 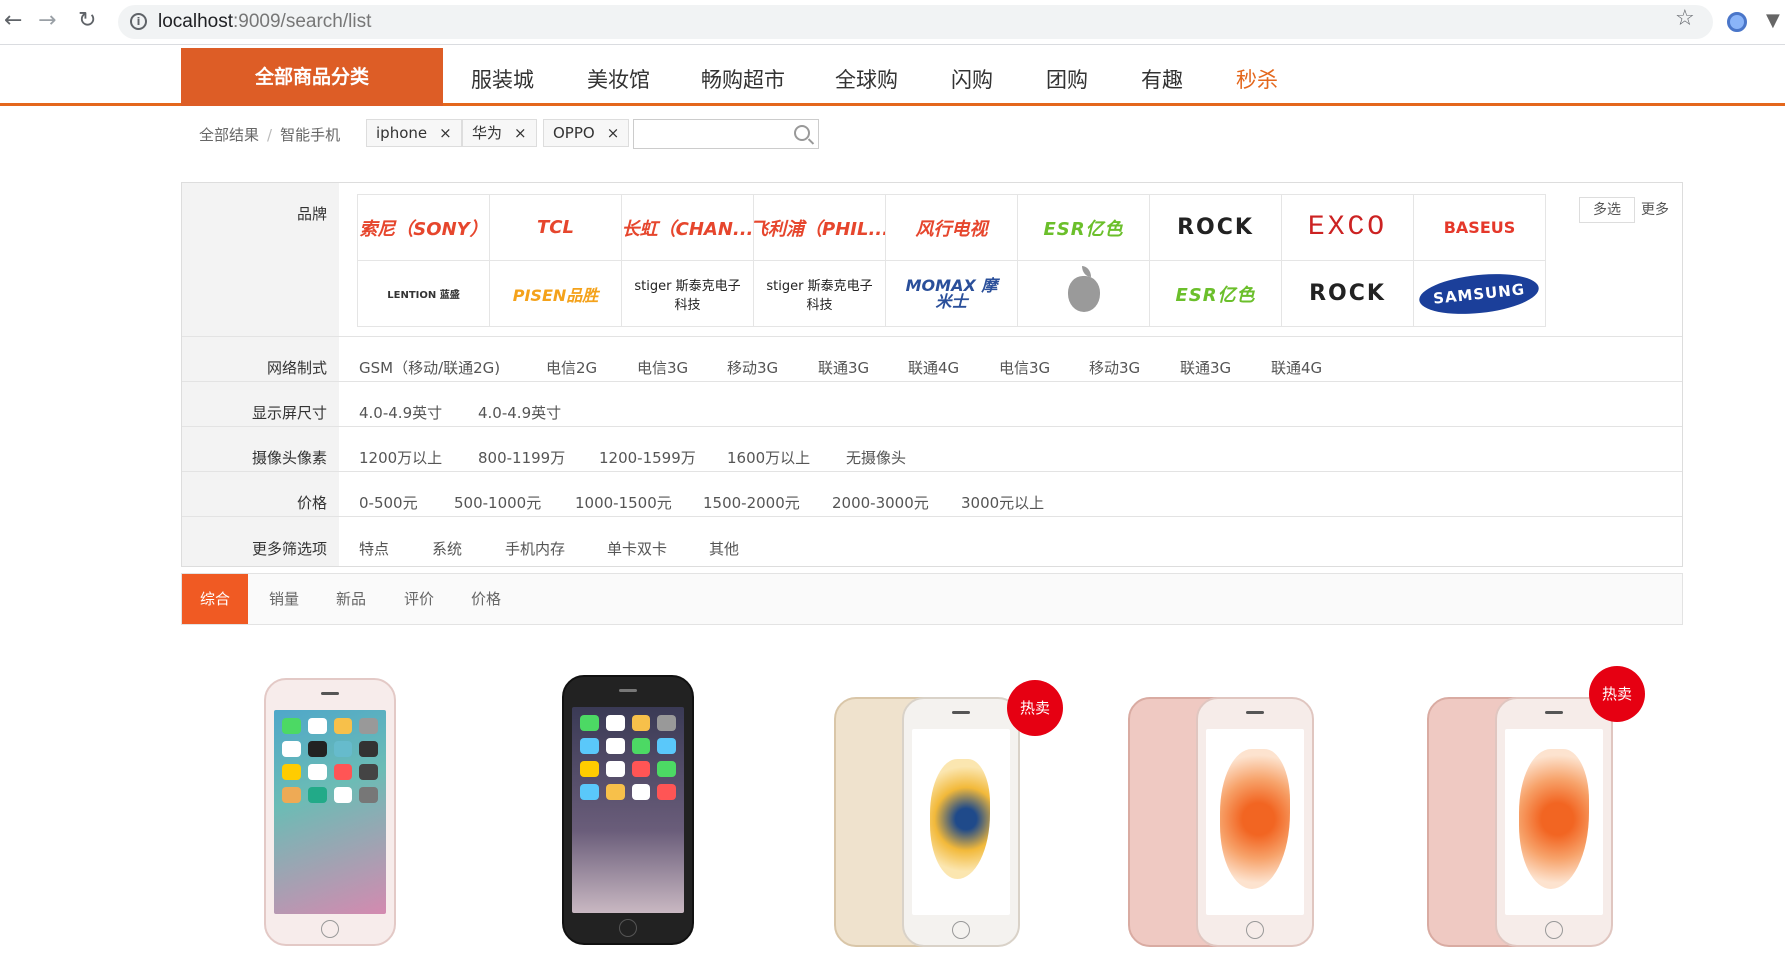 I want to click on camera-option: 1200-1599万, so click(x=647, y=457).